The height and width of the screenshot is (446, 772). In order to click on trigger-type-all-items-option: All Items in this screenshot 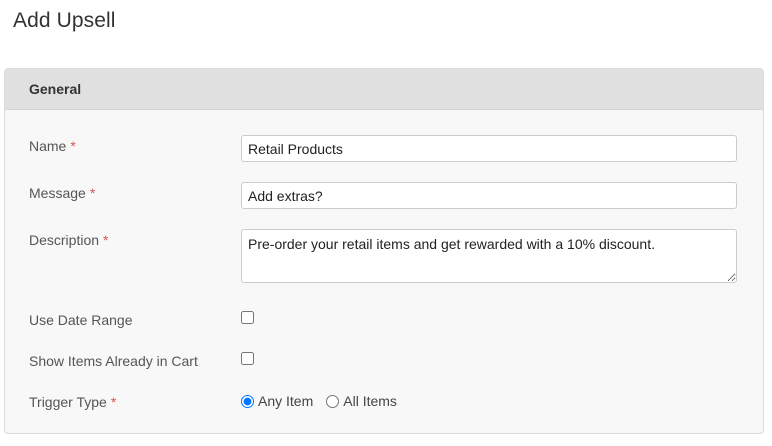, I will do `click(361, 401)`.